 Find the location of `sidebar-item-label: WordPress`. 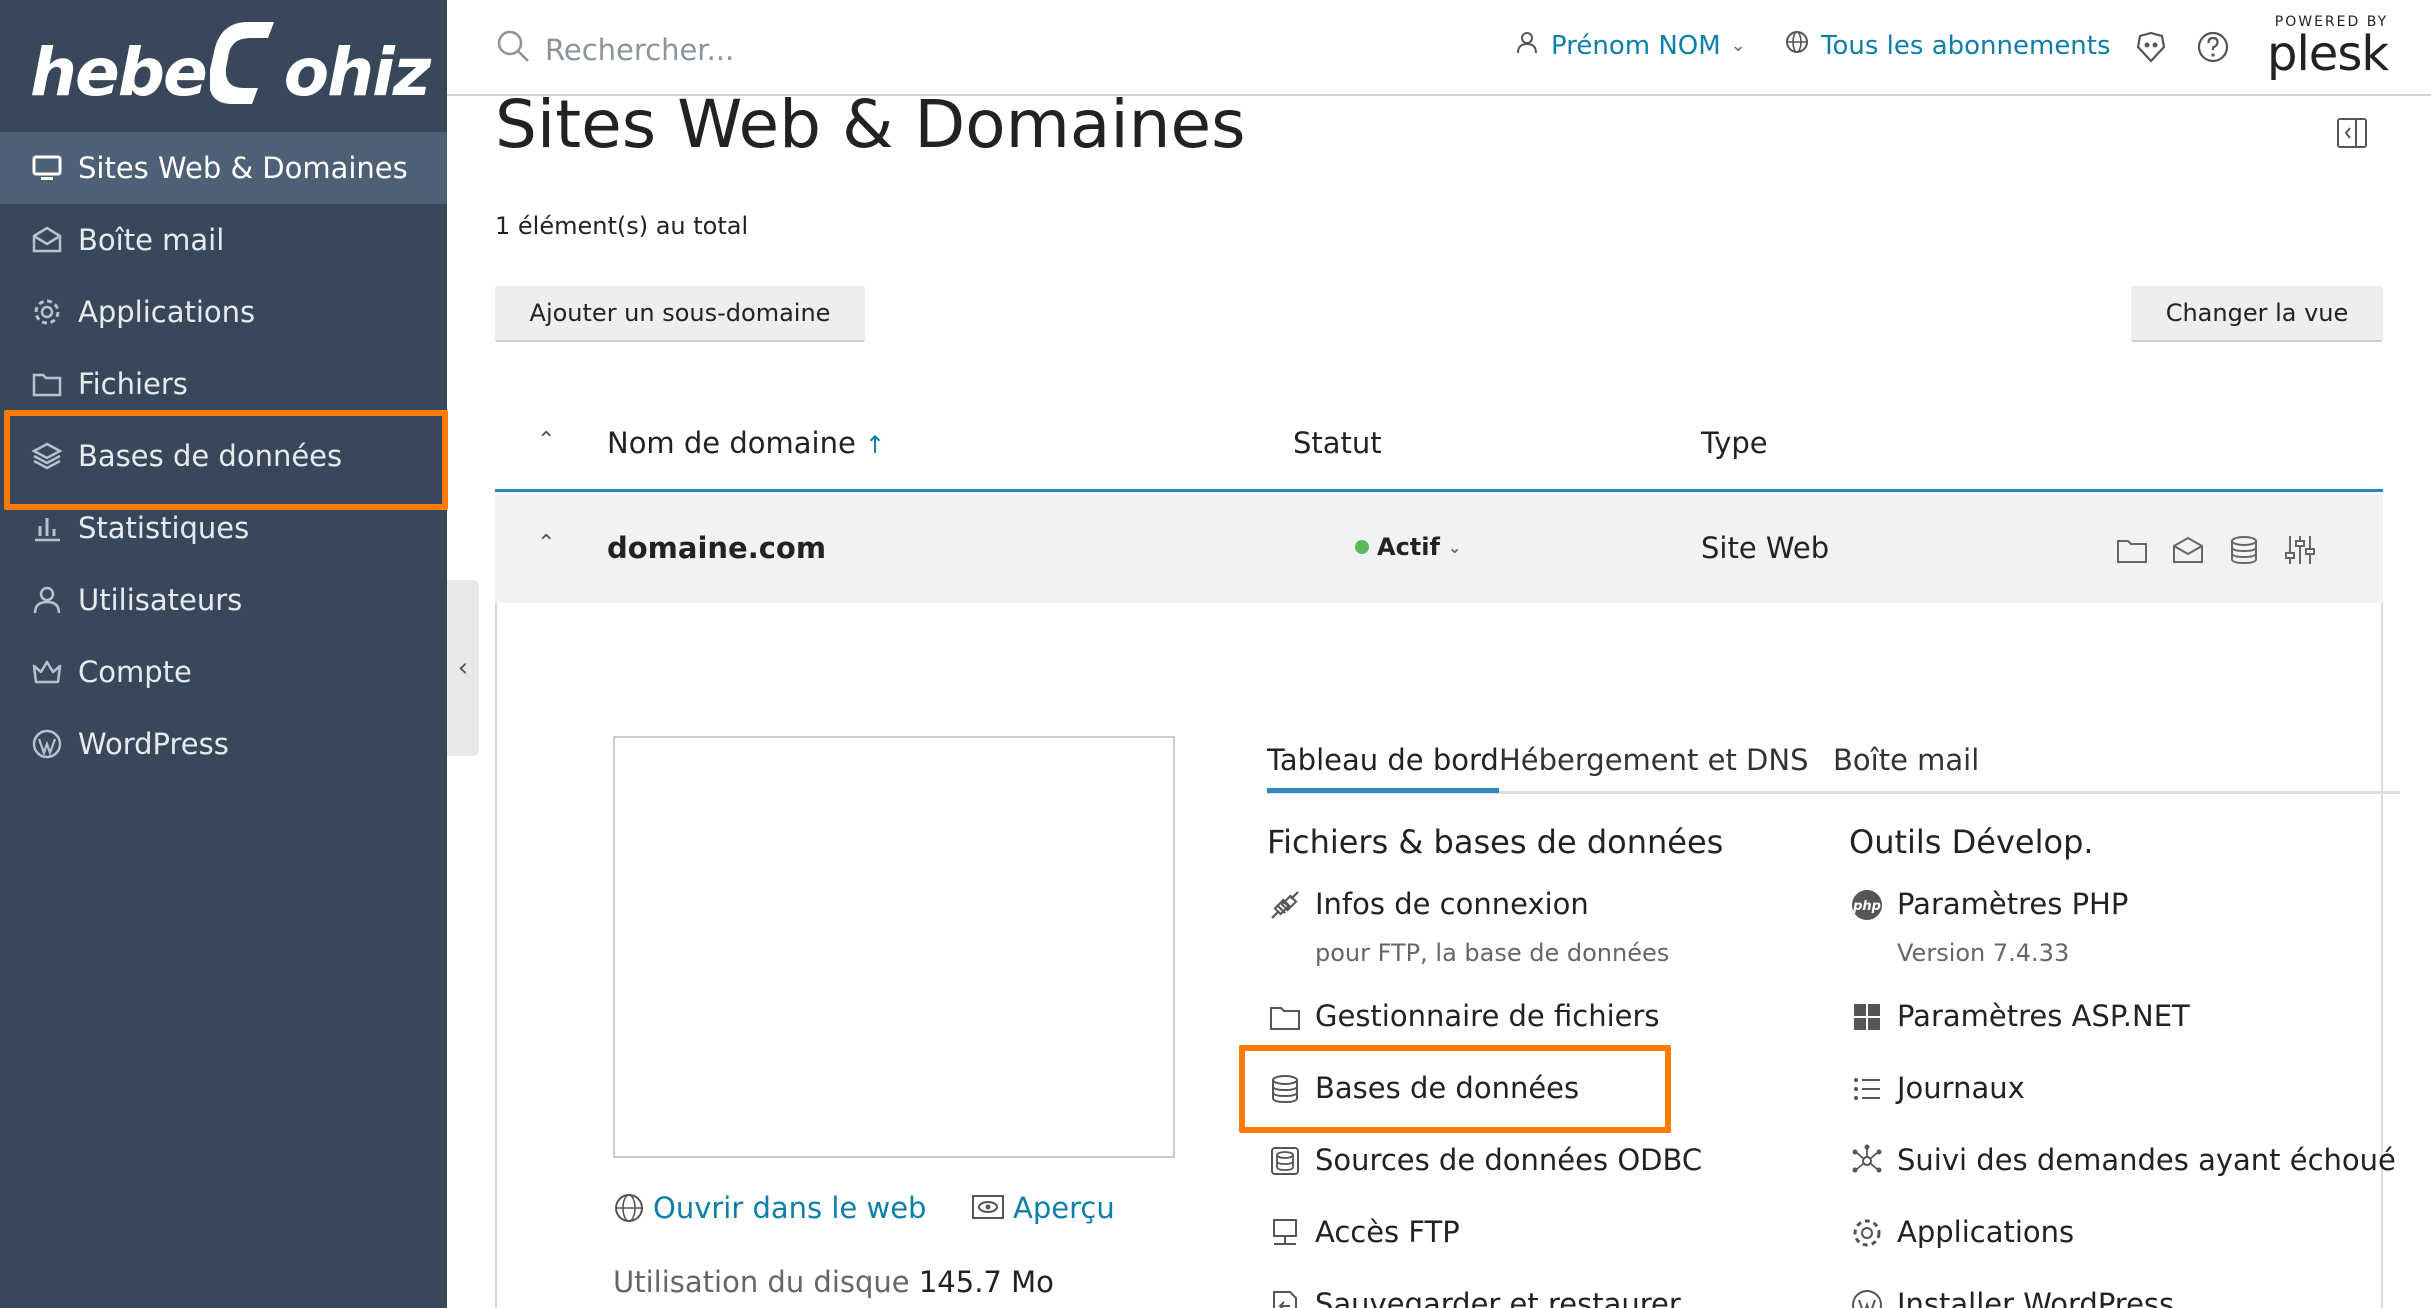

sidebar-item-label: WordPress is located at coordinates (153, 744).